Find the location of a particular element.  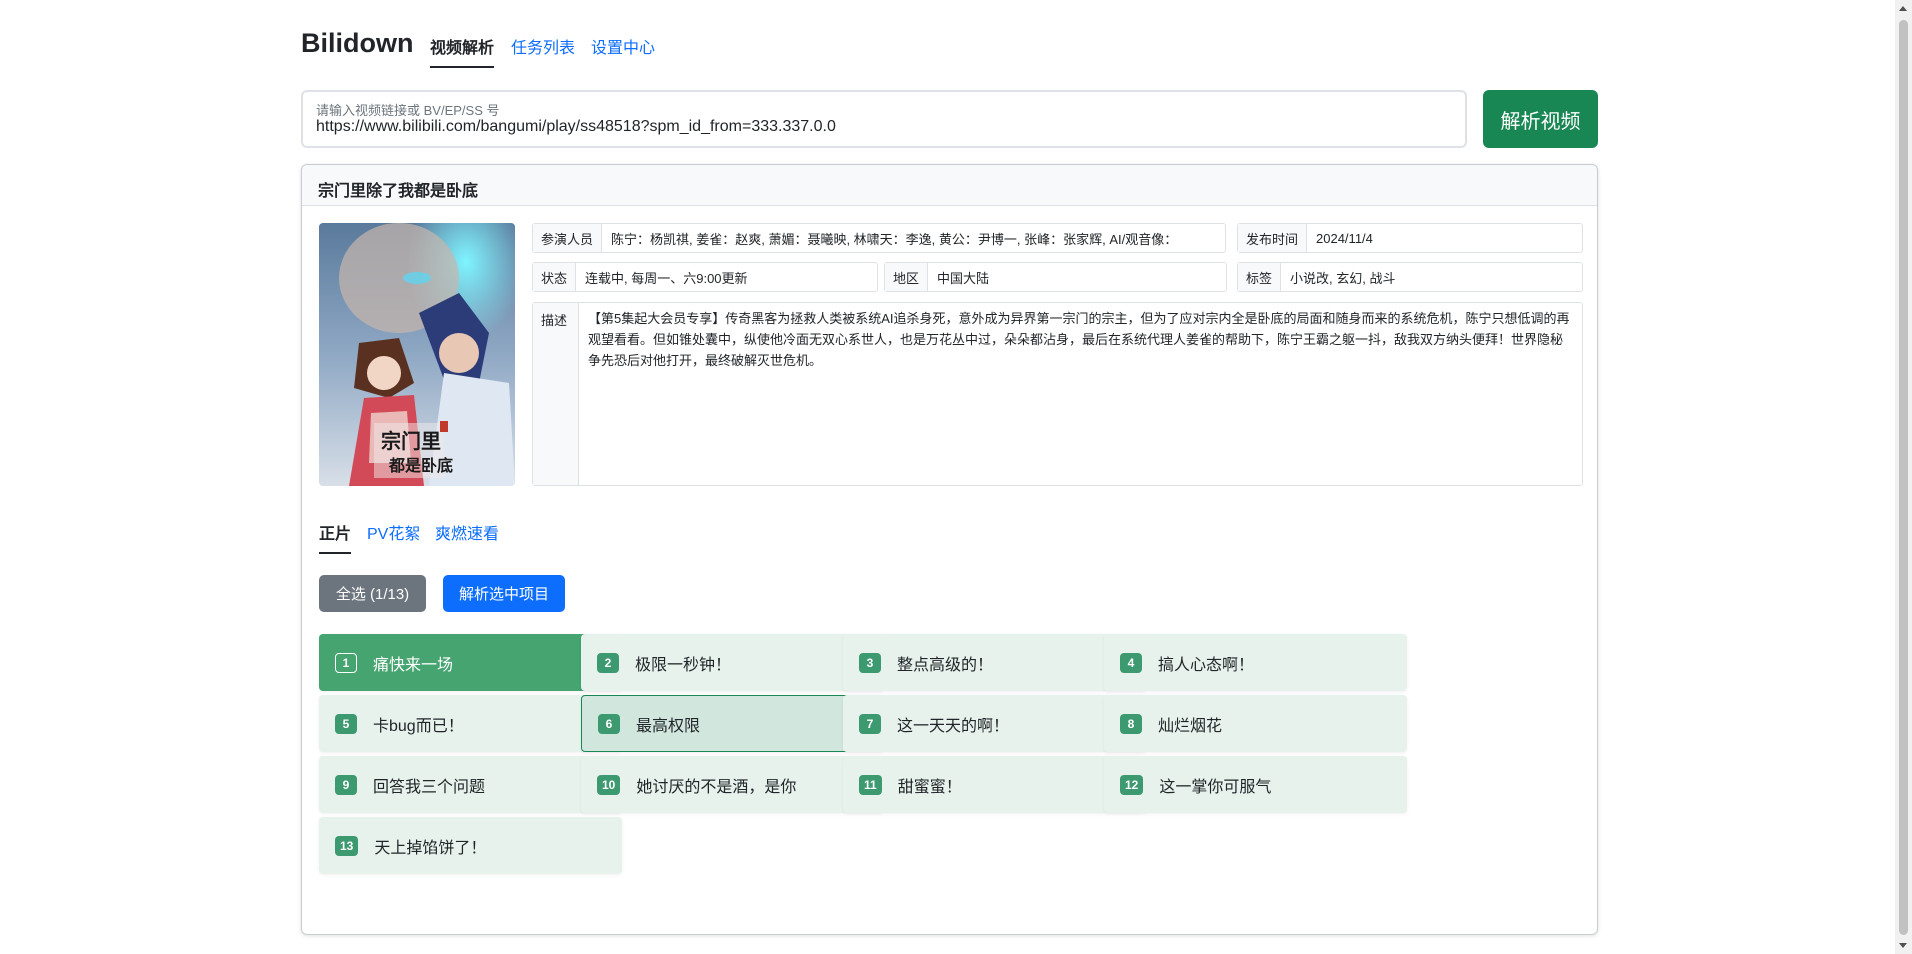

episode-number-badge: 1 is located at coordinates (346, 662).